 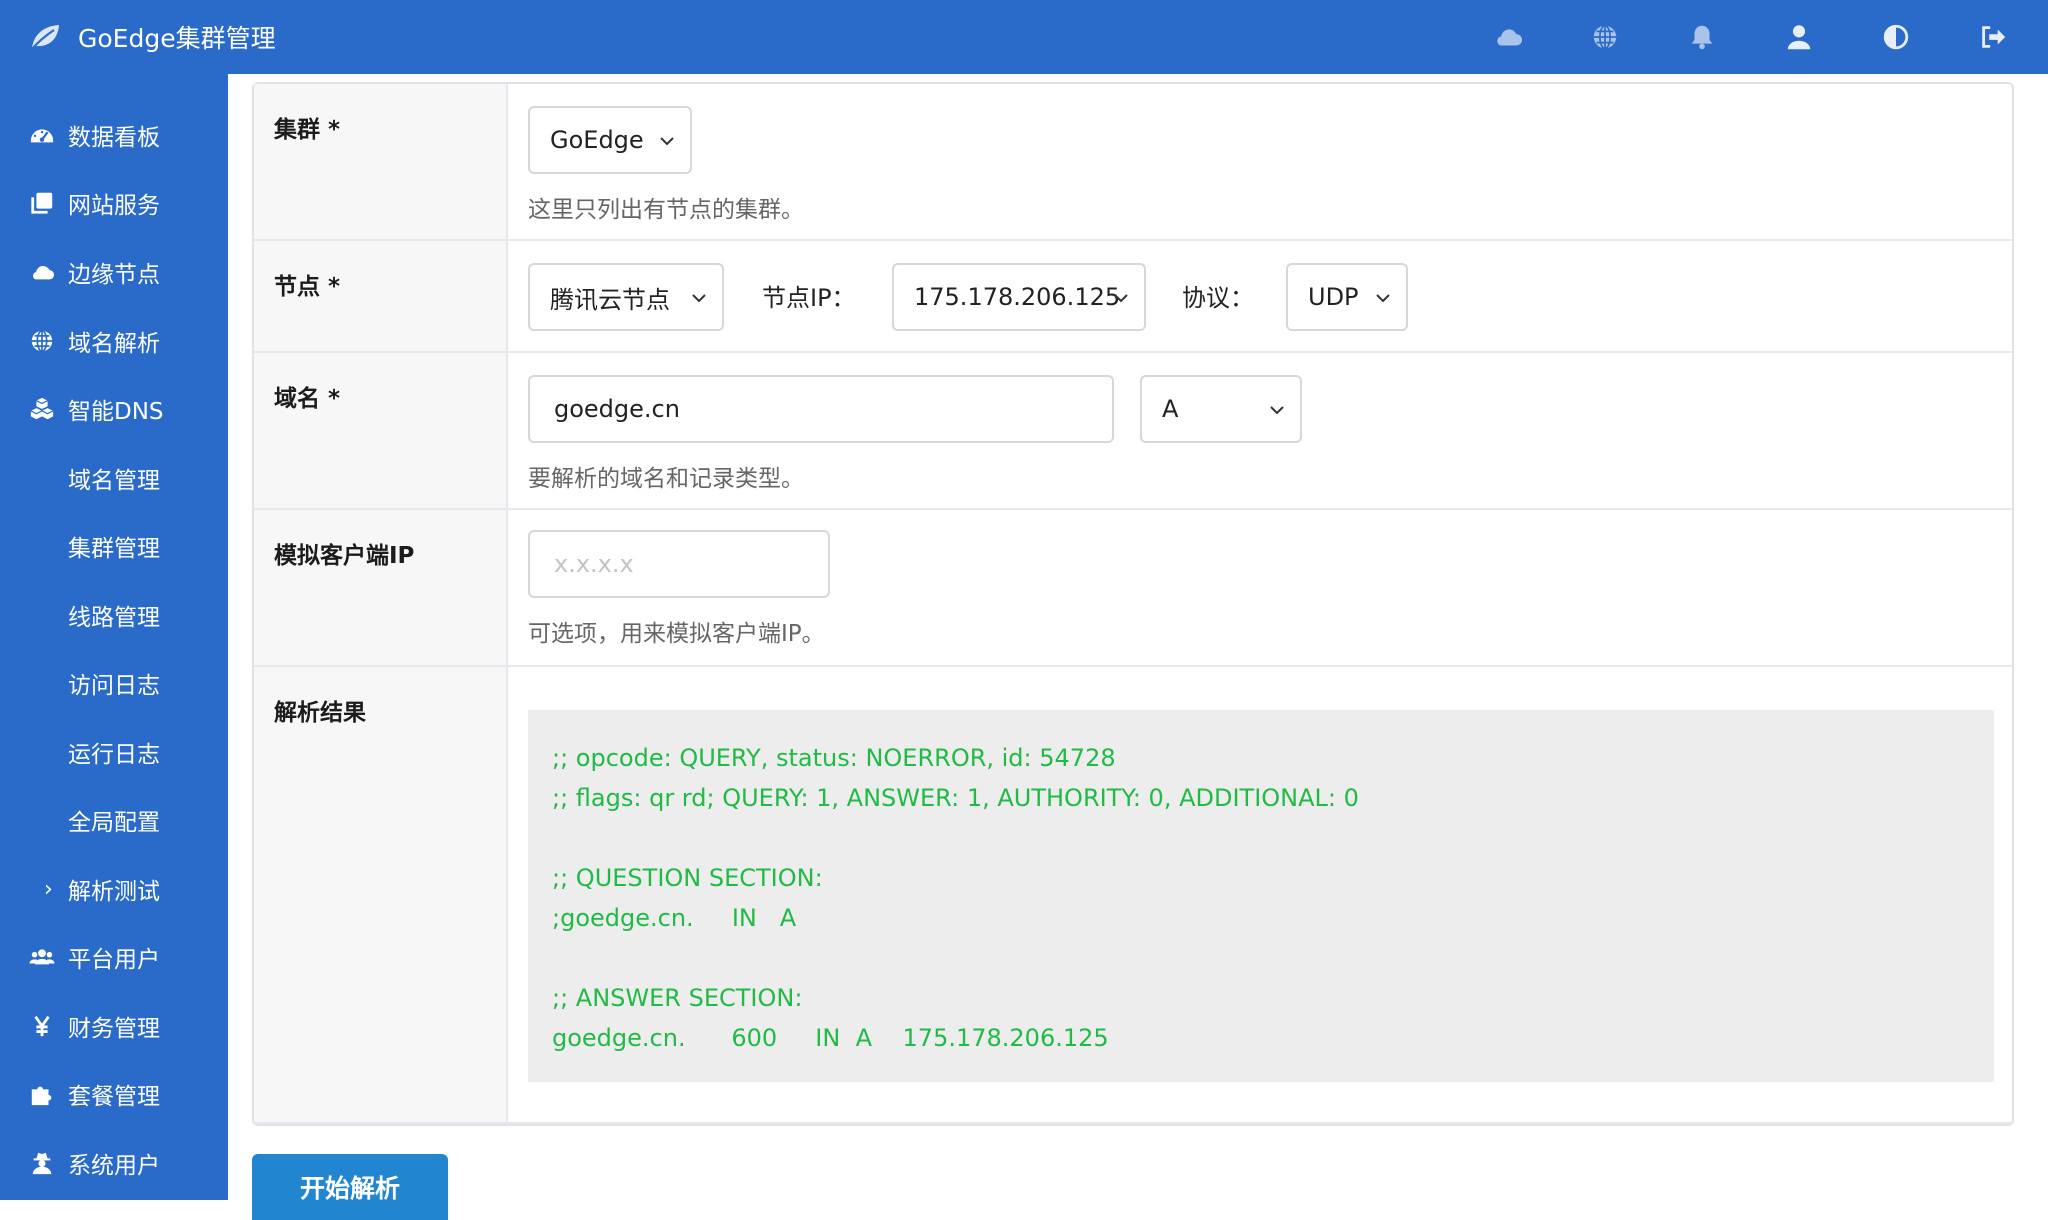 I want to click on sidebar-item-label: 网站服务, so click(x=114, y=206).